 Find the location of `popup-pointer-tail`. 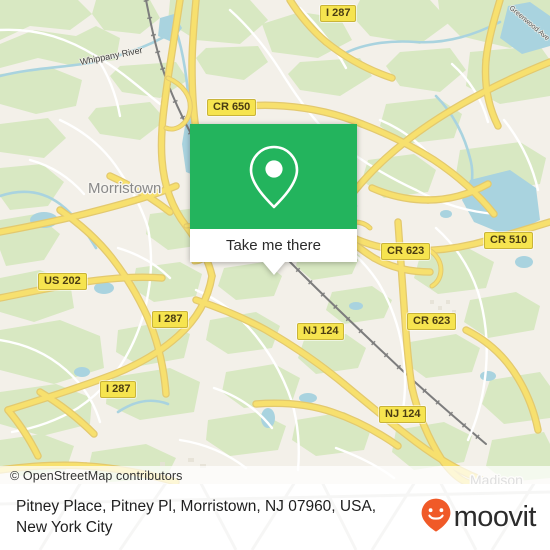

popup-pointer-tail is located at coordinates (273, 268).